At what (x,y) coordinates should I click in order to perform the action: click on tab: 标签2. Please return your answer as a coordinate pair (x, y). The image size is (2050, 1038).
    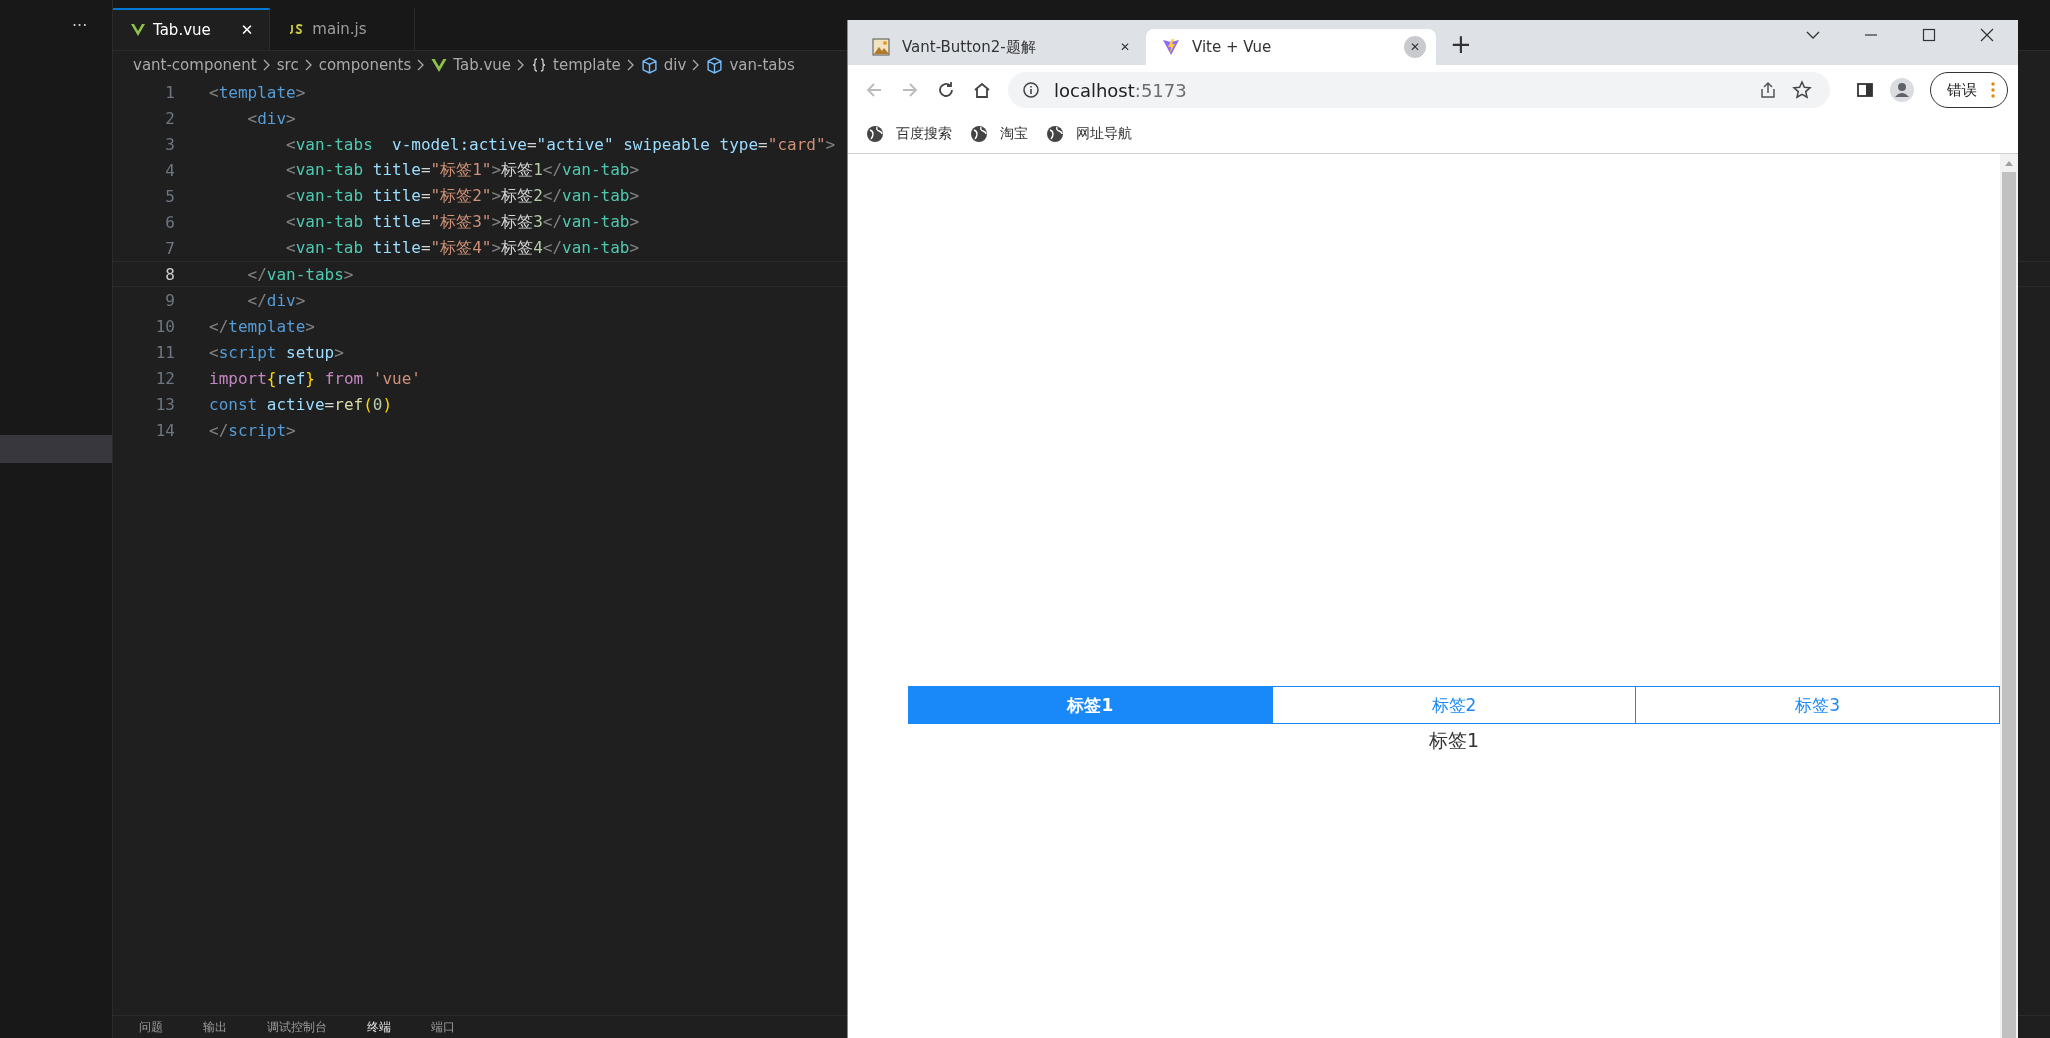
    Looking at the image, I should click on (1453, 705).